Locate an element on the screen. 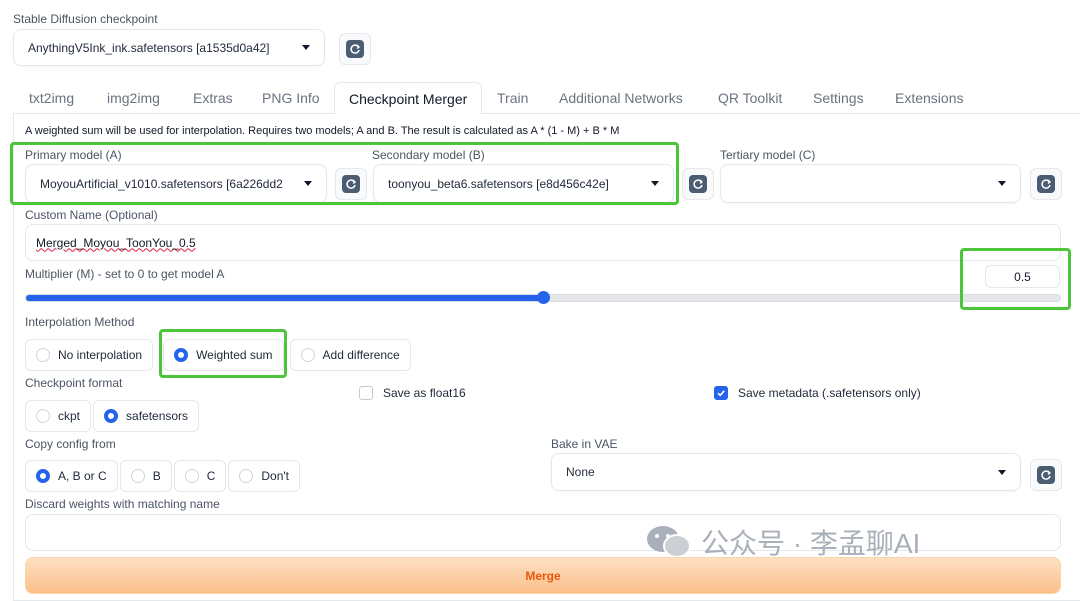  discard-label: Discard weights with matching name is located at coordinates (122, 504).